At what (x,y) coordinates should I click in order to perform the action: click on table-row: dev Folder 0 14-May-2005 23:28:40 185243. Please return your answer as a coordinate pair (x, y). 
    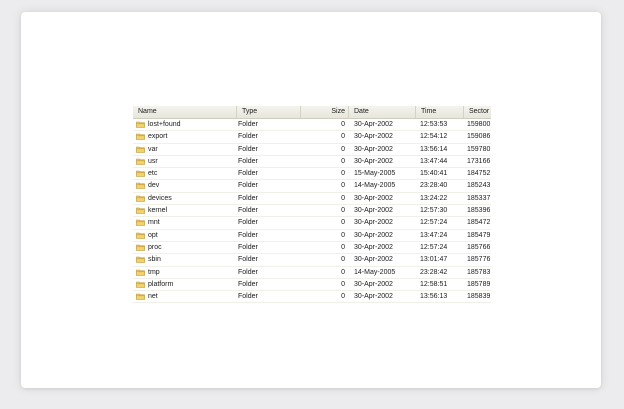
    Looking at the image, I should click on (312, 186).